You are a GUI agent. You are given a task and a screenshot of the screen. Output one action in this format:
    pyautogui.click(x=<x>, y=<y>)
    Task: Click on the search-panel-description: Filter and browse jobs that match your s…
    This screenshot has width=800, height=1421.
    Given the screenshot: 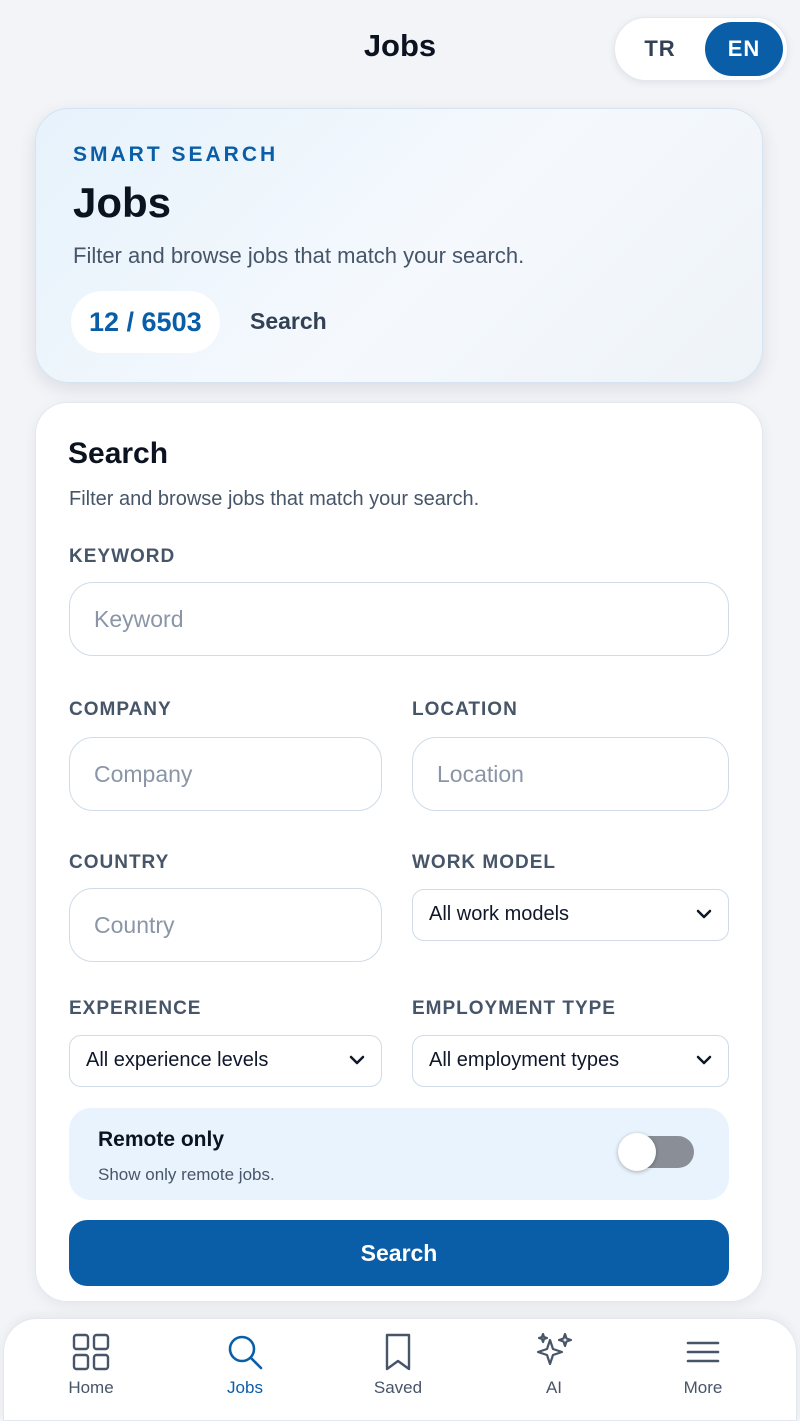 What is the action you would take?
    pyautogui.click(x=274, y=499)
    